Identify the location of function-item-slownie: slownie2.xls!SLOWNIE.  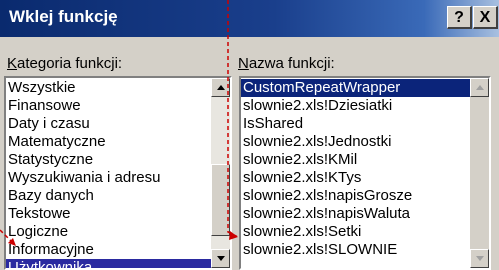
(355, 250).